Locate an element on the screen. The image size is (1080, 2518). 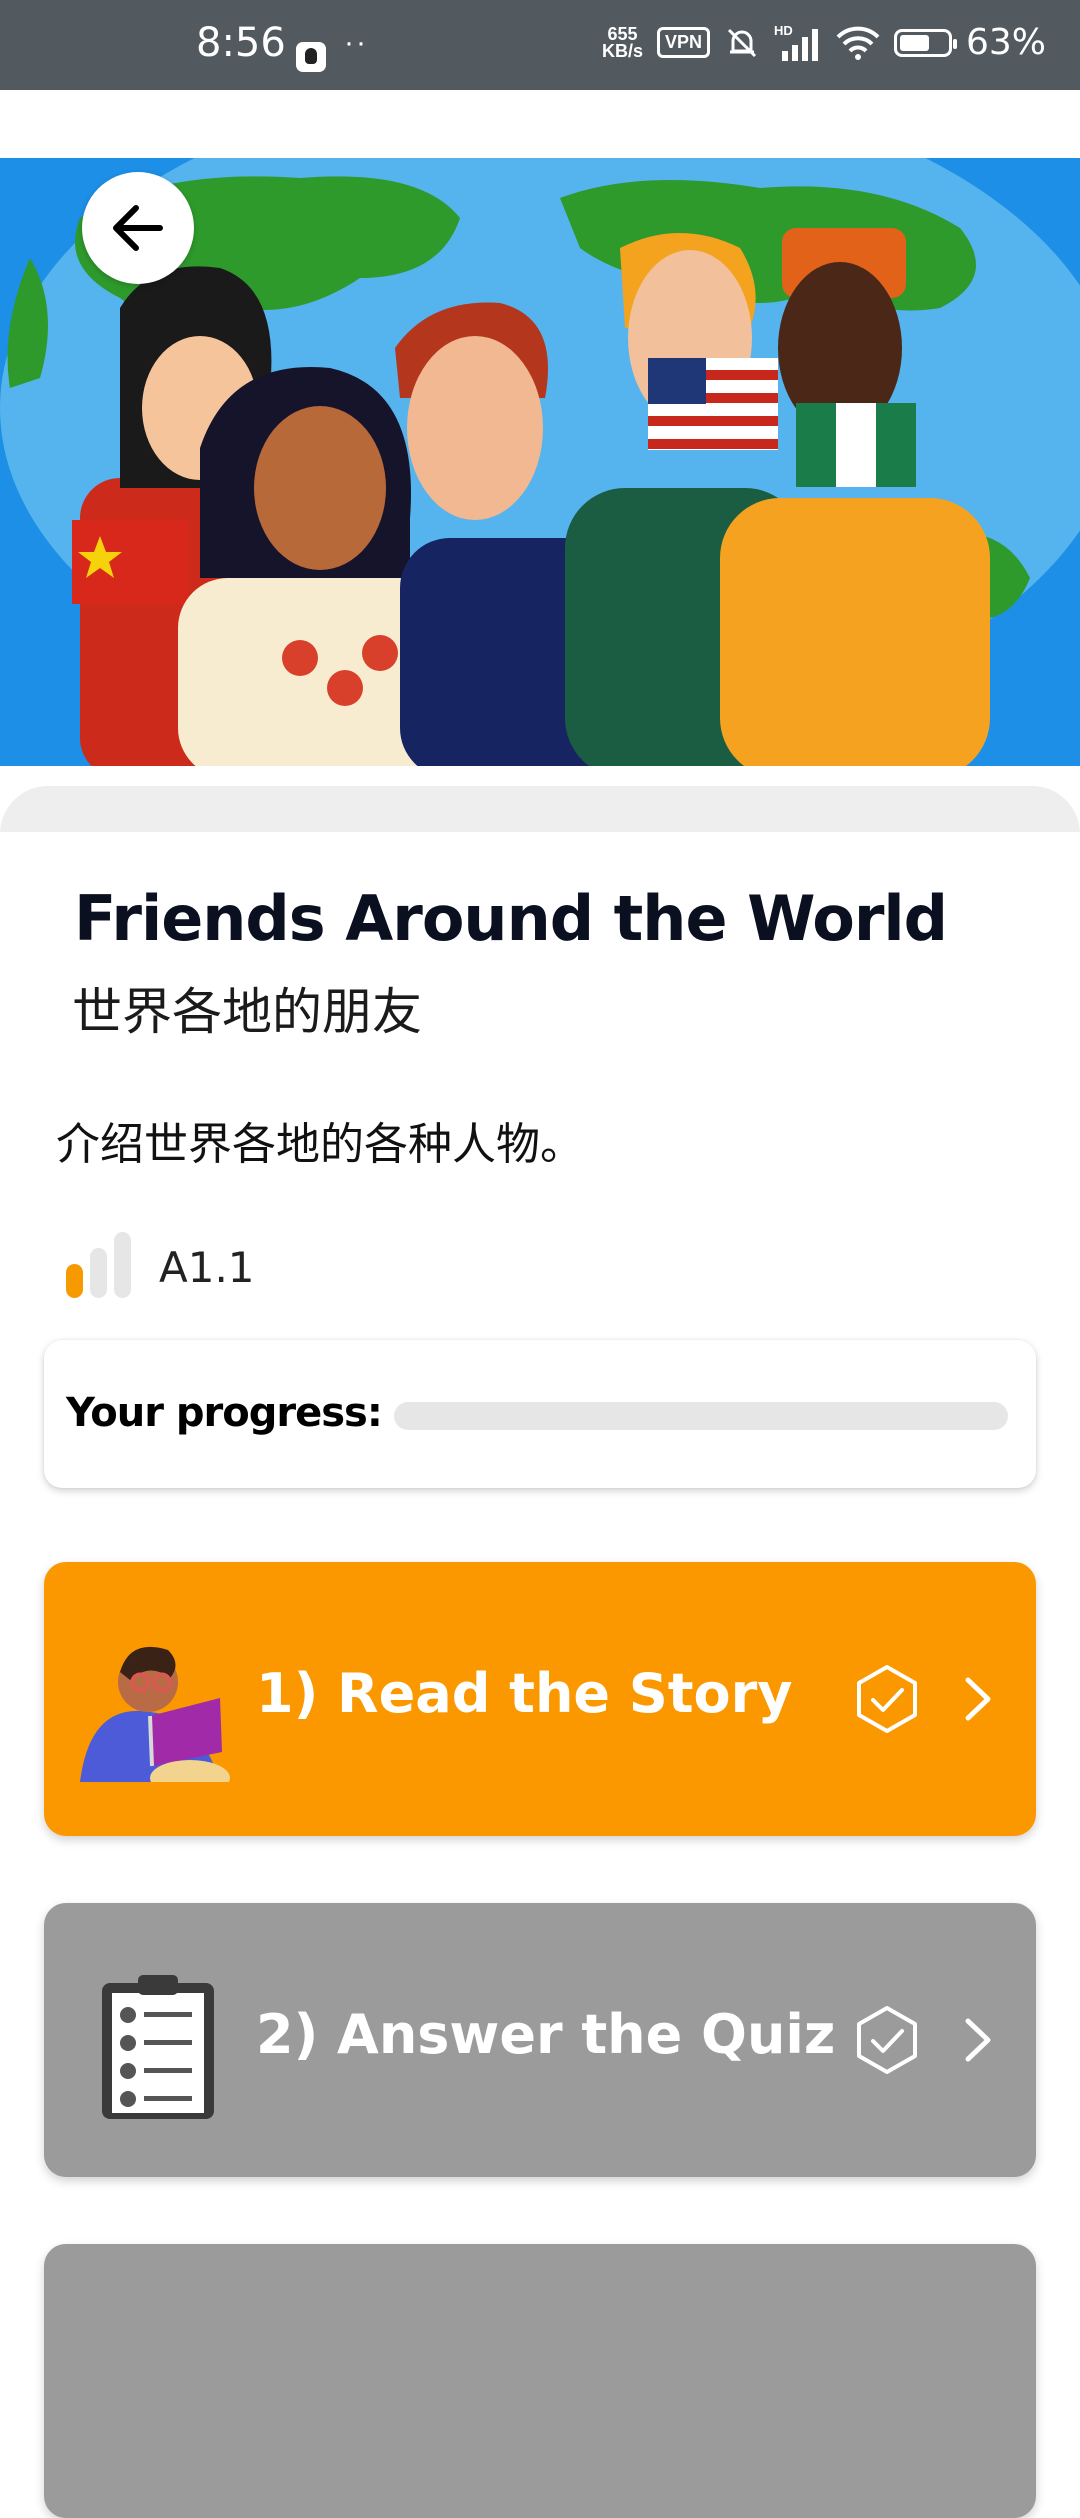
progress-bar is located at coordinates (701, 1416).